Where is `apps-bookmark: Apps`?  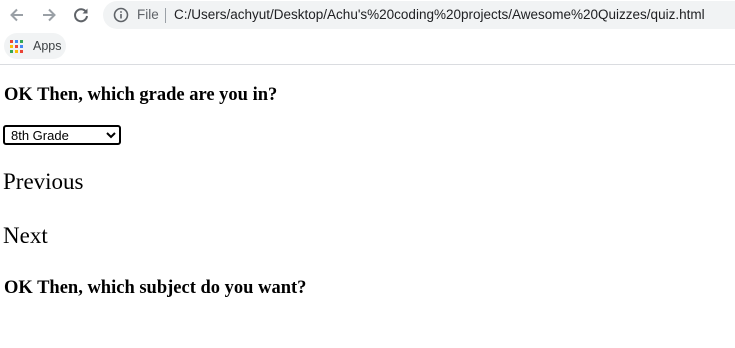
apps-bookmark: Apps is located at coordinates (35, 46).